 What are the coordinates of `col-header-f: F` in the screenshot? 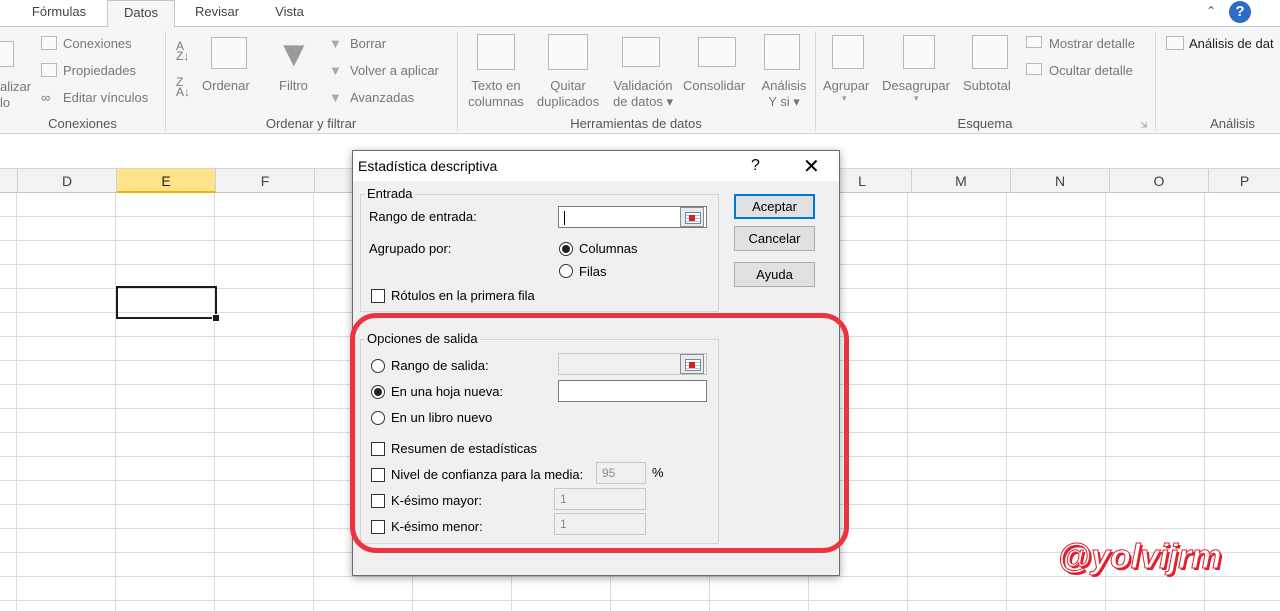 It's located at (265, 181).